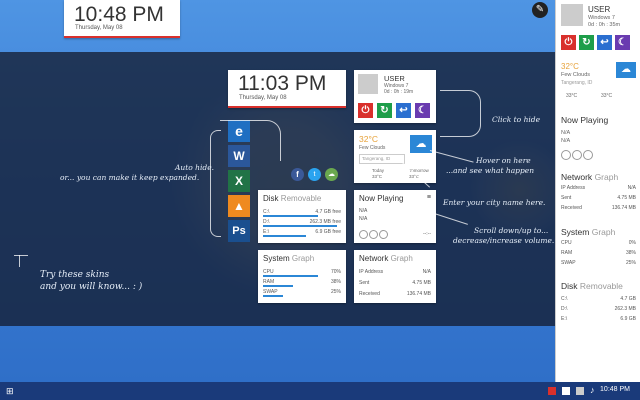  Describe the element at coordinates (570, 66) in the screenshot. I see `sidebar-weather-temp: 32°C` at that location.